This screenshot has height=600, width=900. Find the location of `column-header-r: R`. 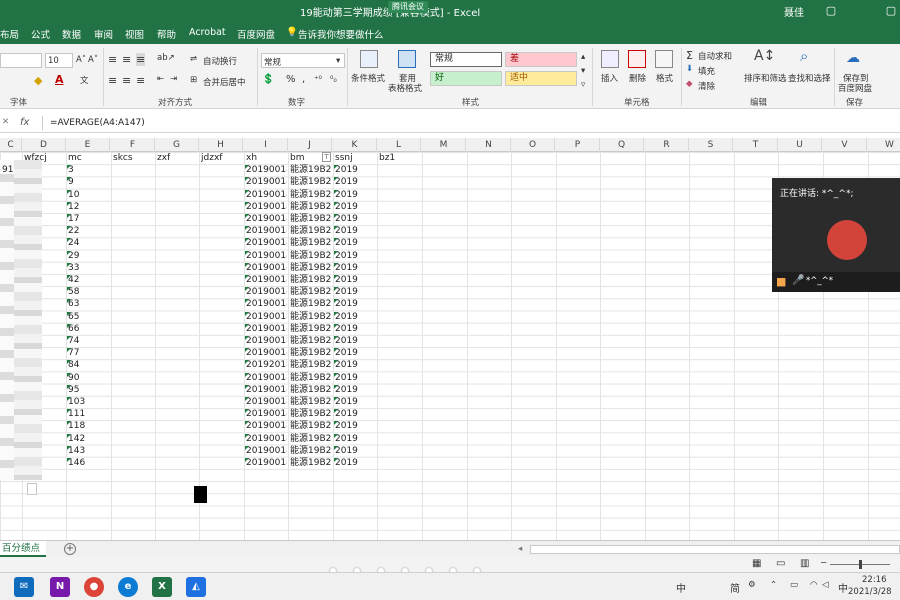

column-header-r: R is located at coordinates (667, 145).